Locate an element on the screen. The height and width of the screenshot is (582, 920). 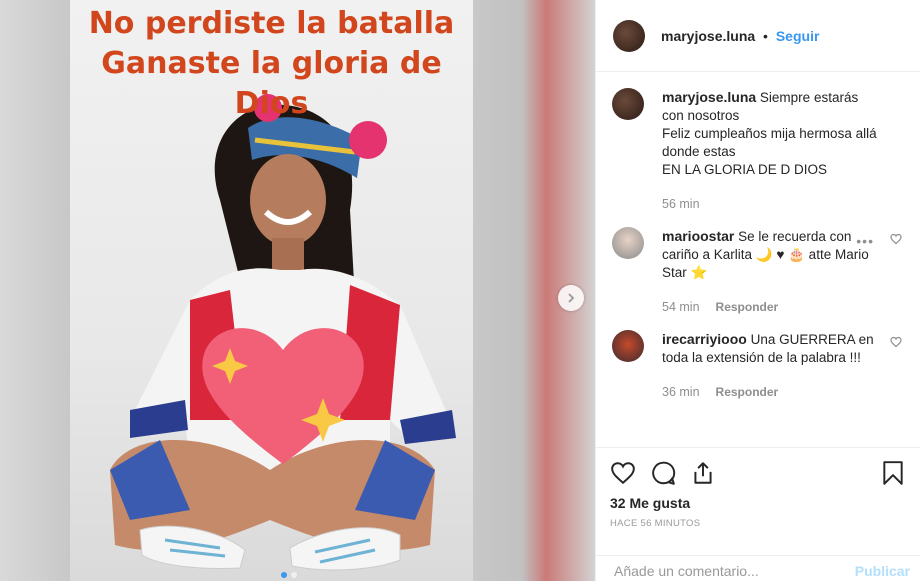
publish-button: Publicar is located at coordinates (882, 571).